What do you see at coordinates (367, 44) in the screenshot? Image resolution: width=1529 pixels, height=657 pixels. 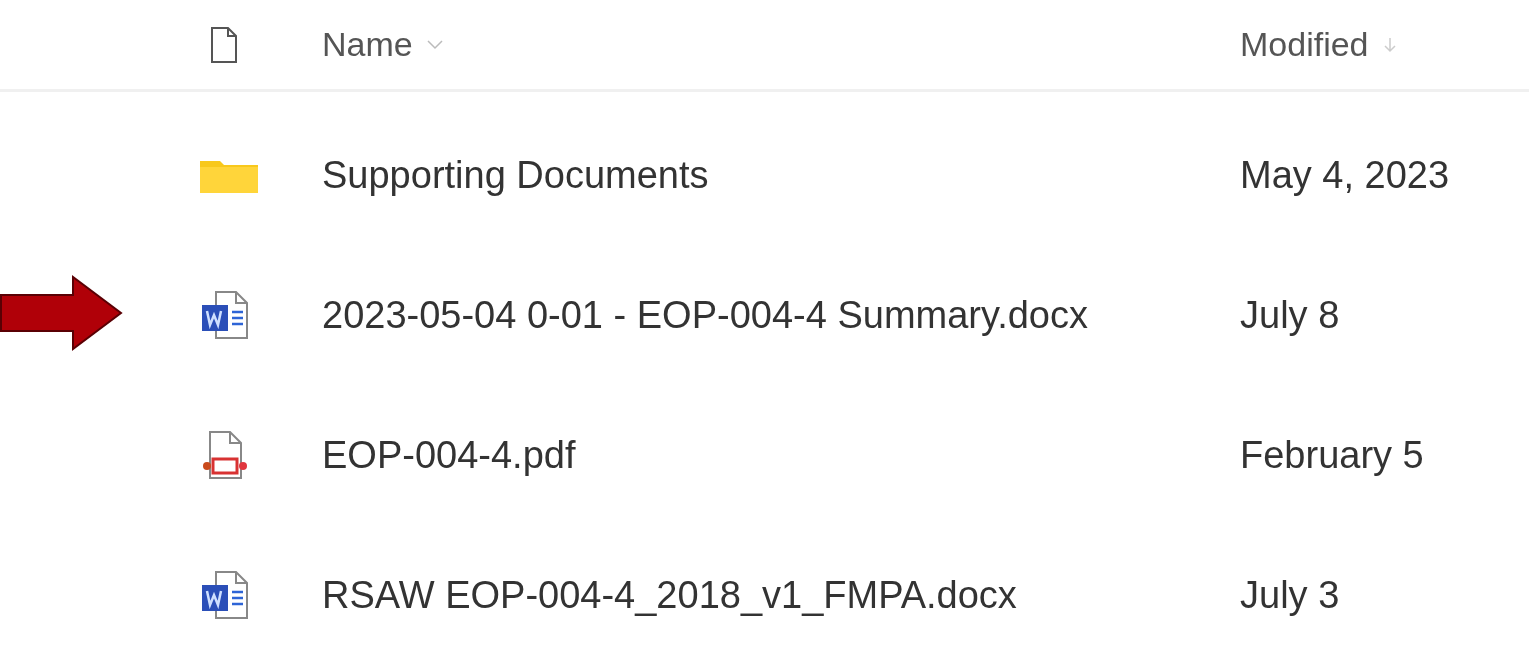 I see `column-header: Name` at bounding box center [367, 44].